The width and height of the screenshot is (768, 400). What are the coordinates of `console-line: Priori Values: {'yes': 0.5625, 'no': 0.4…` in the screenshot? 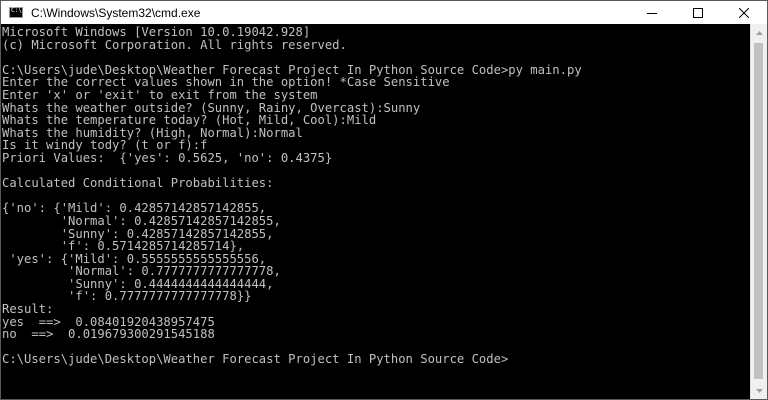 It's located at (167, 157).